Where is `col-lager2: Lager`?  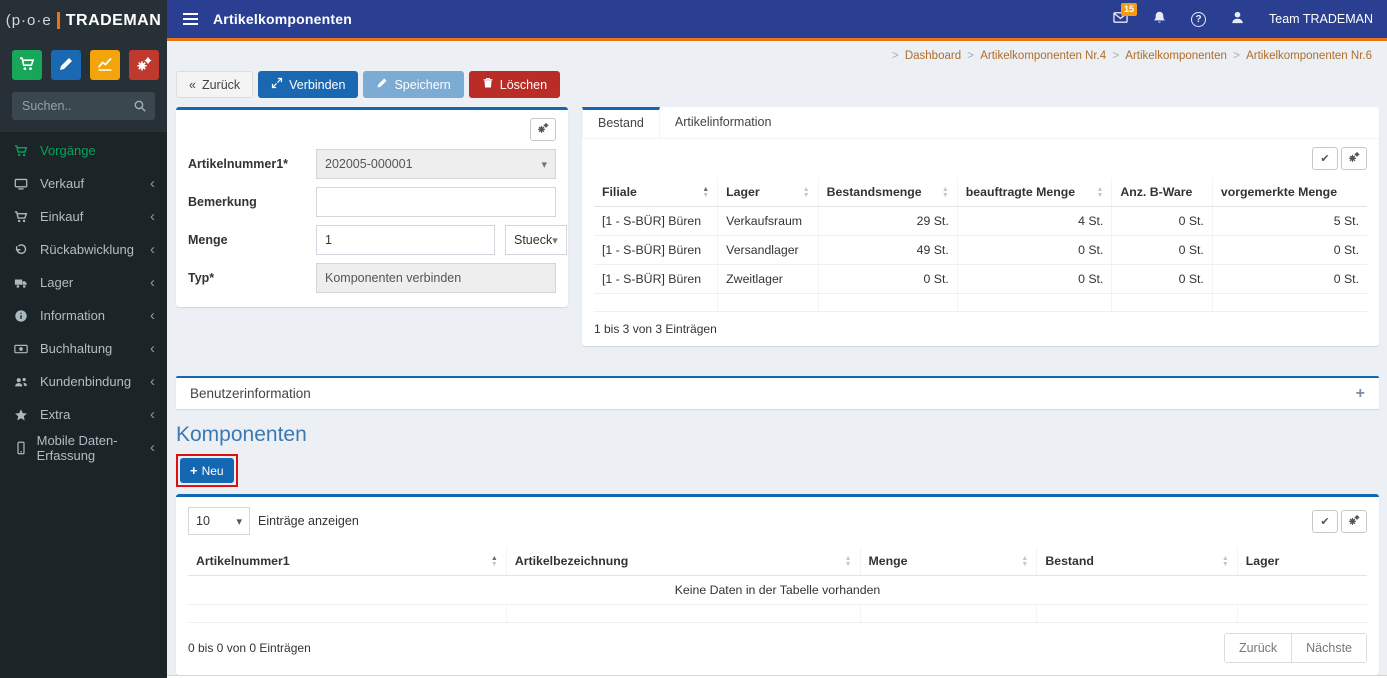
col-lager2: Lager is located at coordinates (1301, 561).